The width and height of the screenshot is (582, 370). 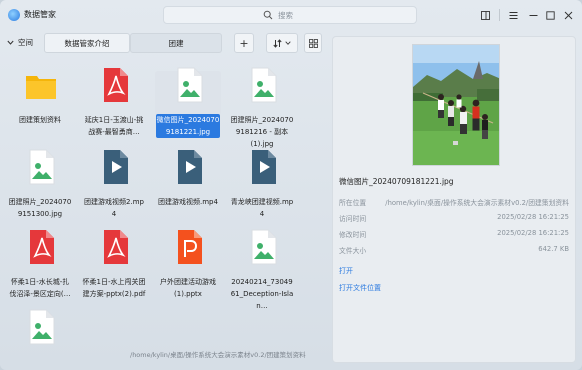 I want to click on file-item-image: 团建照片_20240709181216 - 副本(1).jpg, so click(x=262, y=107).